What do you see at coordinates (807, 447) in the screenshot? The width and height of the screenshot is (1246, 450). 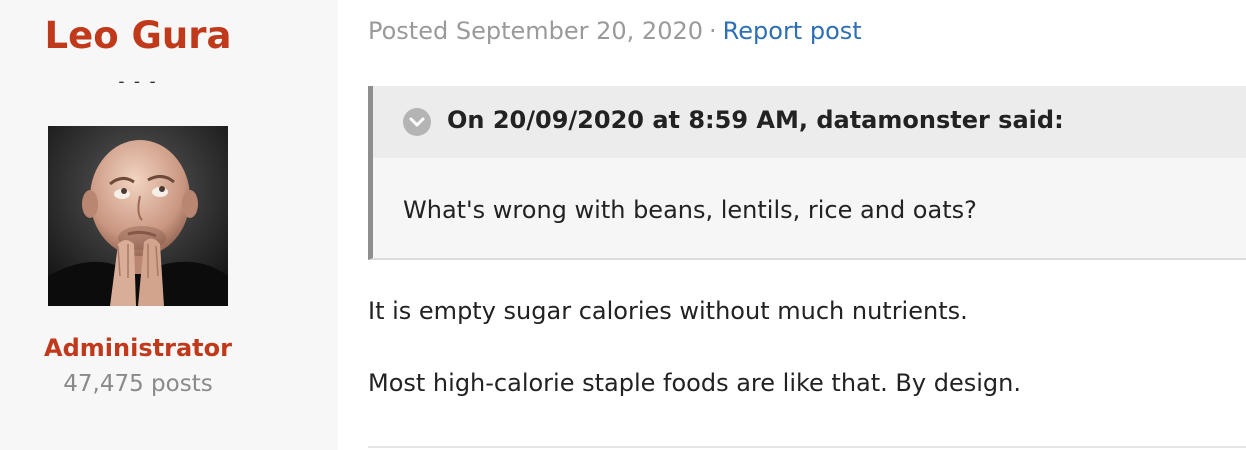 I see `post-divider` at bounding box center [807, 447].